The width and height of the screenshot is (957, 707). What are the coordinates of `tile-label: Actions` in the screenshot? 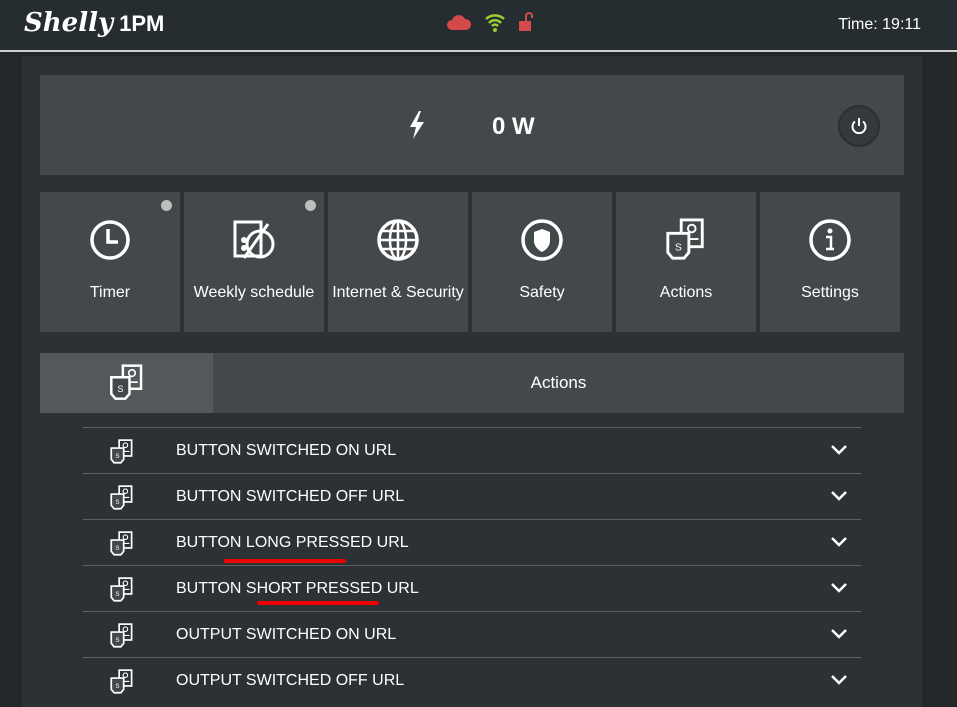 It's located at (686, 292).